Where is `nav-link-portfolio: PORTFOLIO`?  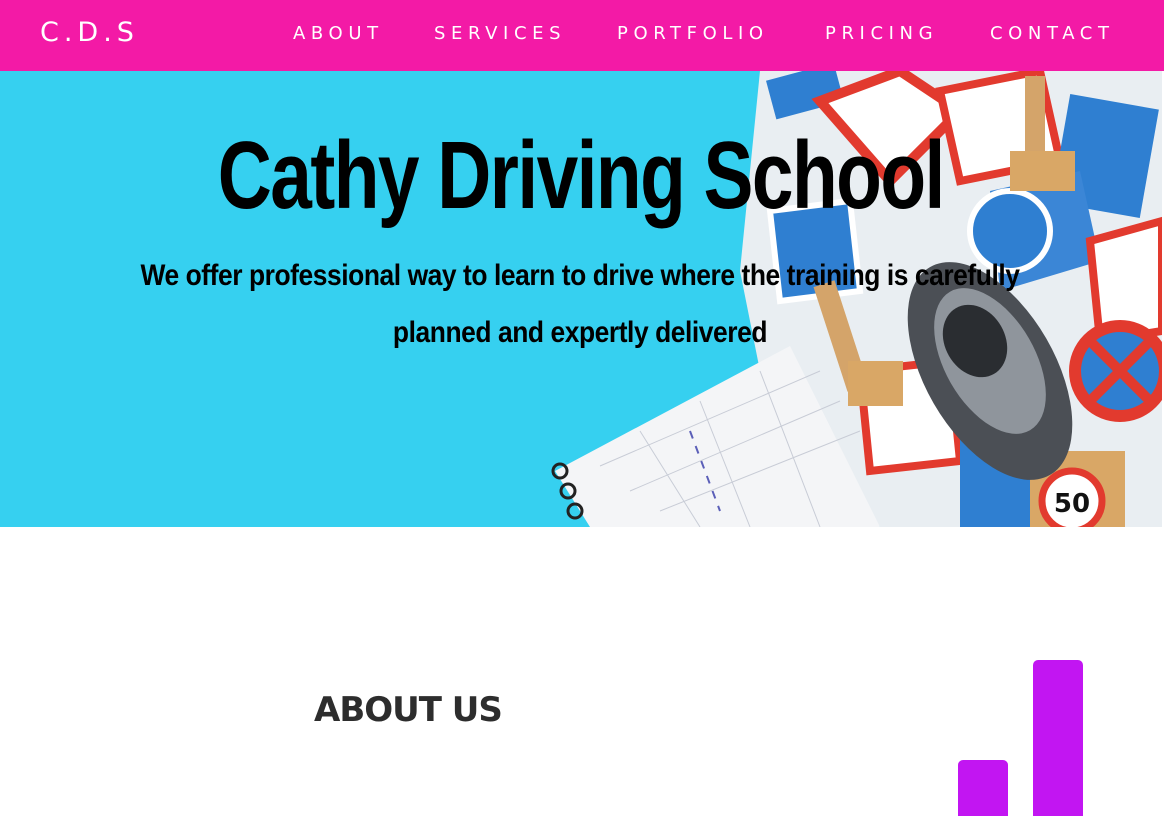 nav-link-portfolio: PORTFOLIO is located at coordinates (693, 33).